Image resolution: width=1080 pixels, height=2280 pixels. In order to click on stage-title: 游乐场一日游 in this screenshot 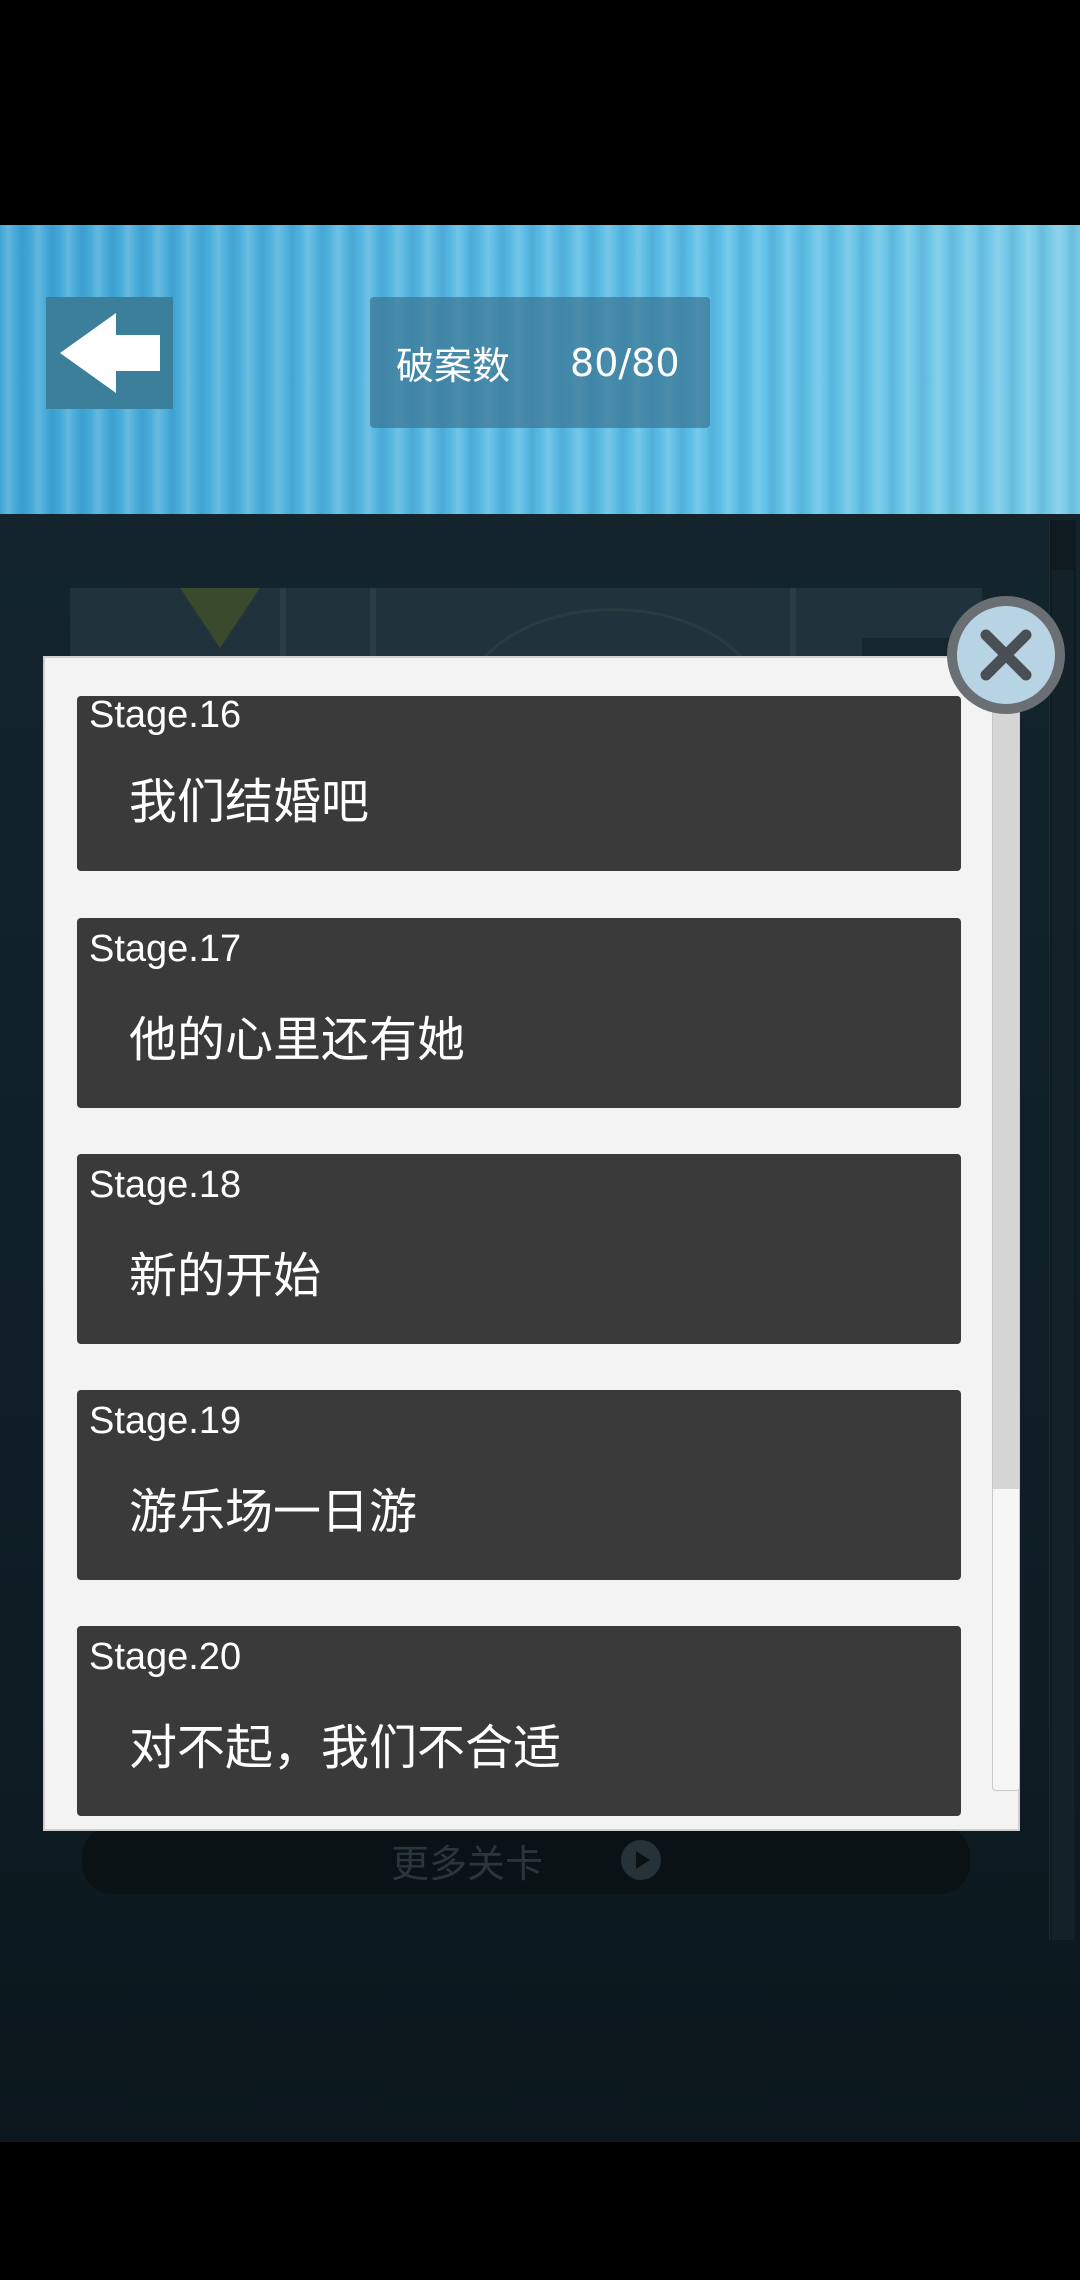, I will do `click(273, 1512)`.